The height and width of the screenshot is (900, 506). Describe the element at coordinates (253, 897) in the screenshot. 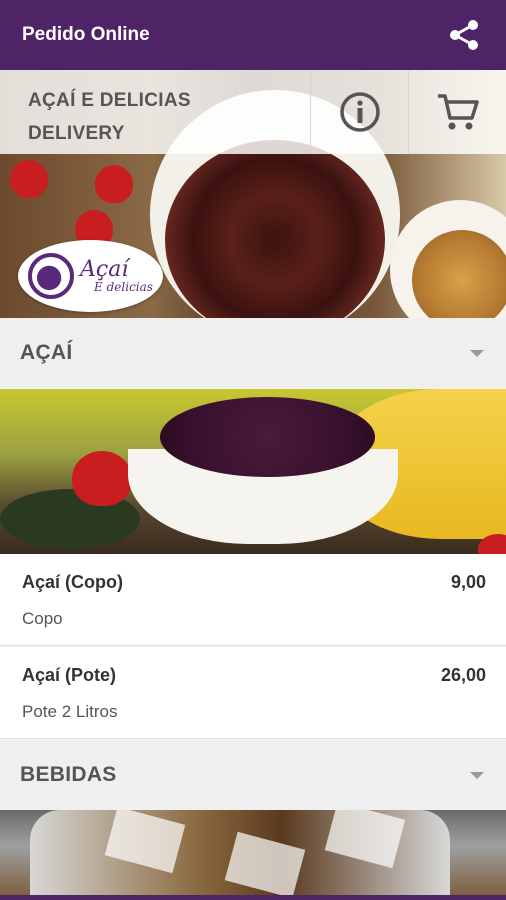

I see `bottom-bar` at that location.